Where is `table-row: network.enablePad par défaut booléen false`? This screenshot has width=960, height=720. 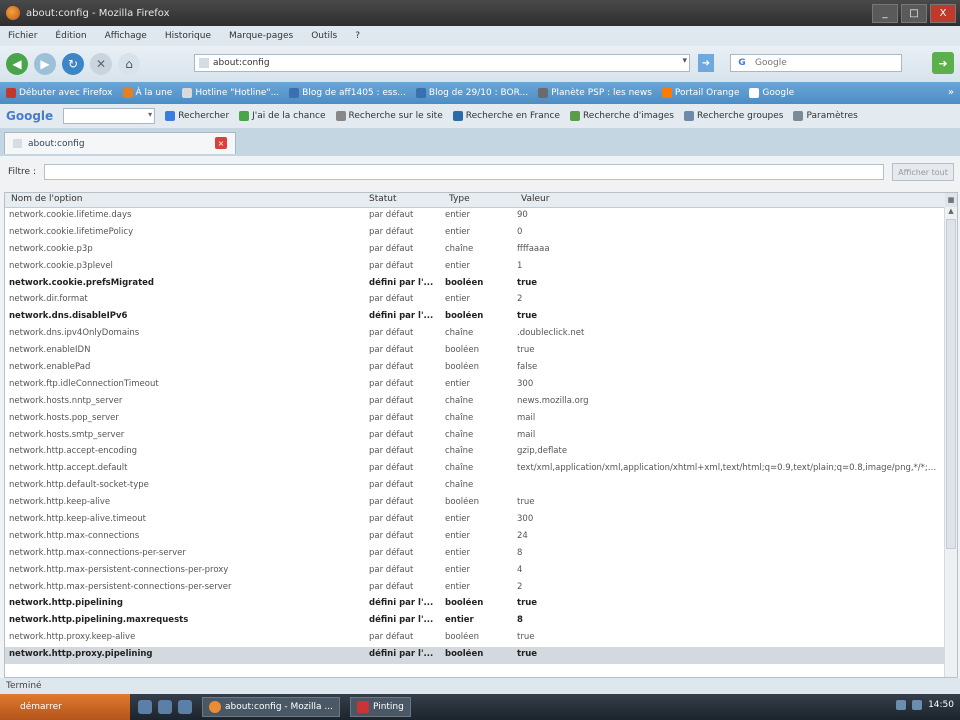 table-row: network.enablePad par défaut booléen false is located at coordinates (475, 368).